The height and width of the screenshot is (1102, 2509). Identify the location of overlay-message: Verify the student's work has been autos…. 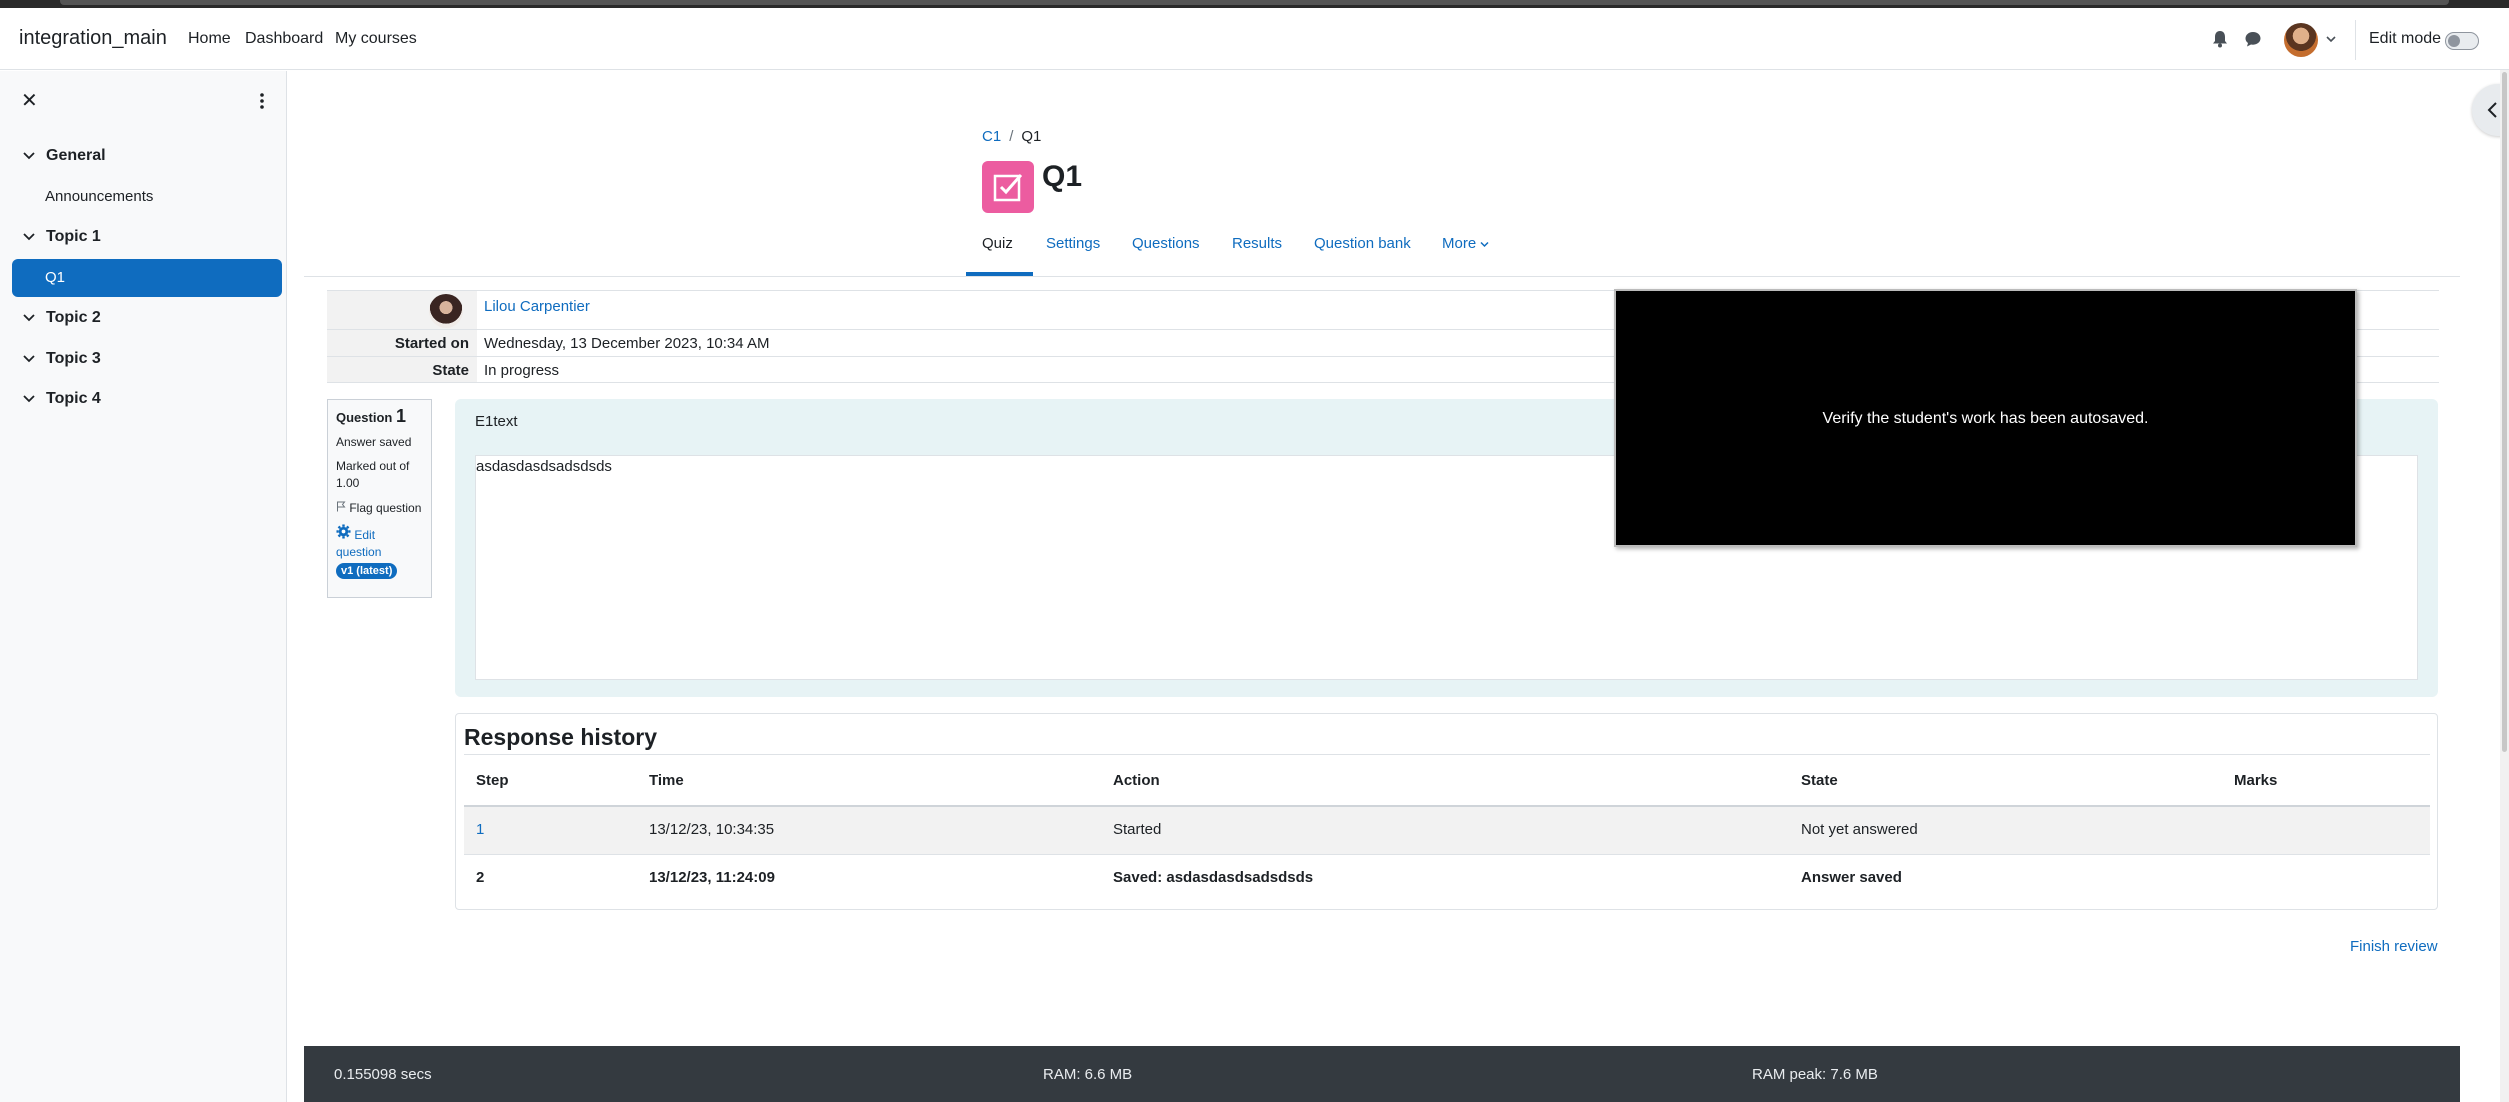
(1985, 418).